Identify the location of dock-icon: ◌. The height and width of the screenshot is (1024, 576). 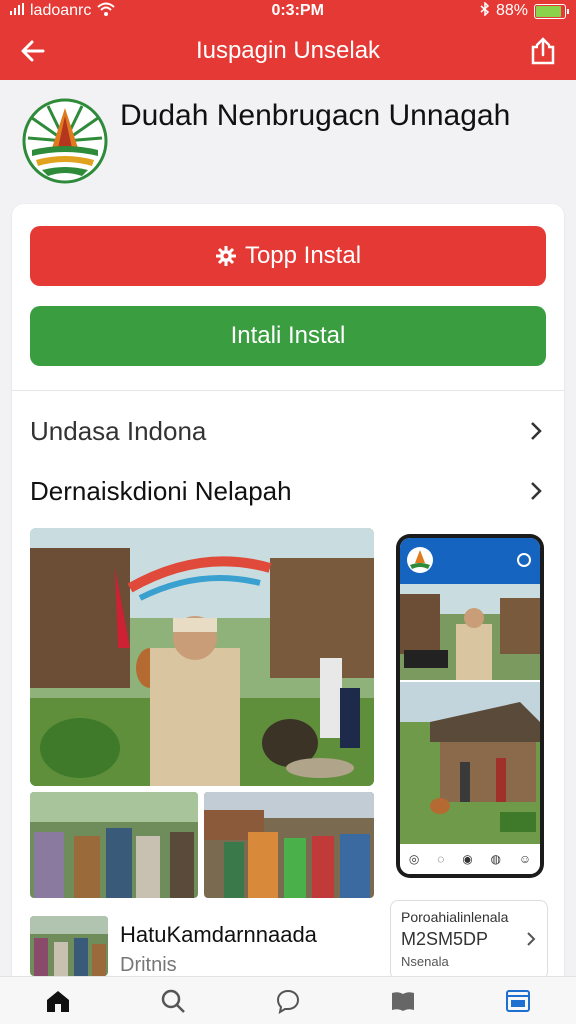
(441, 859).